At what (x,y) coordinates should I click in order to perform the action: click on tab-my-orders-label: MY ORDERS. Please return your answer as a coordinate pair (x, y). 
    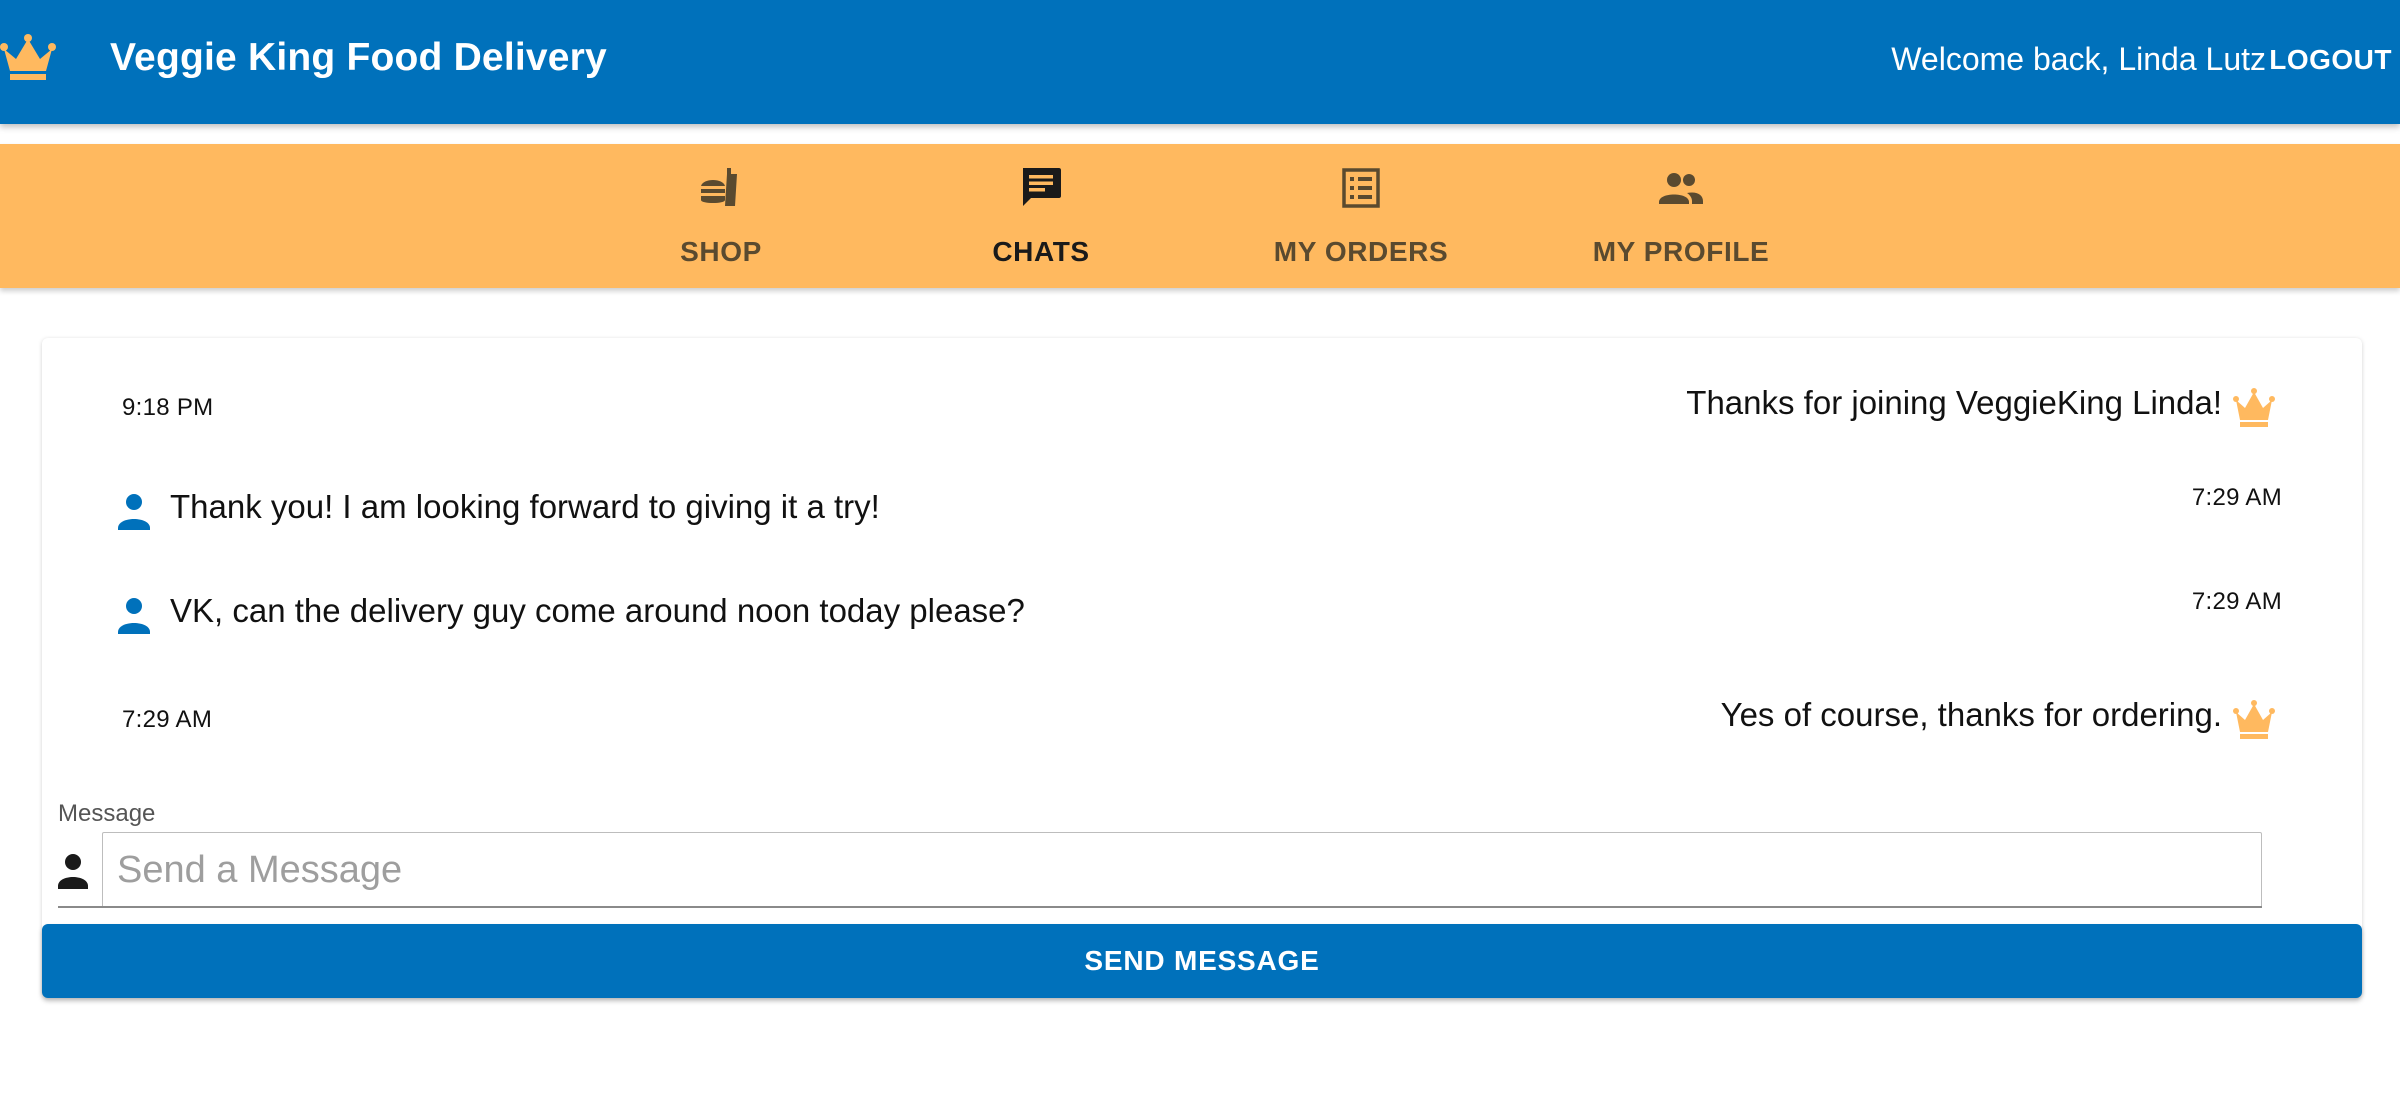
    Looking at the image, I should click on (1361, 251).